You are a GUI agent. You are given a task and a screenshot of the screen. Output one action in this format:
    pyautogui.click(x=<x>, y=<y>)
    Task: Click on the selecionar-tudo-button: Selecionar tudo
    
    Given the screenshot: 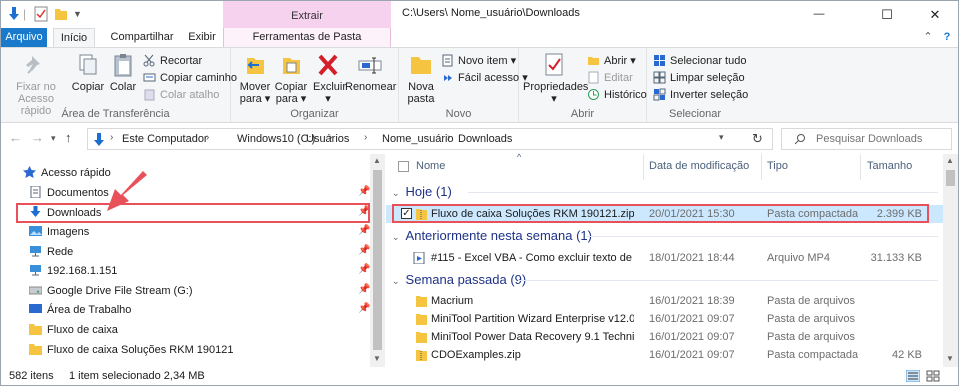 What is the action you would take?
    pyautogui.click(x=699, y=61)
    